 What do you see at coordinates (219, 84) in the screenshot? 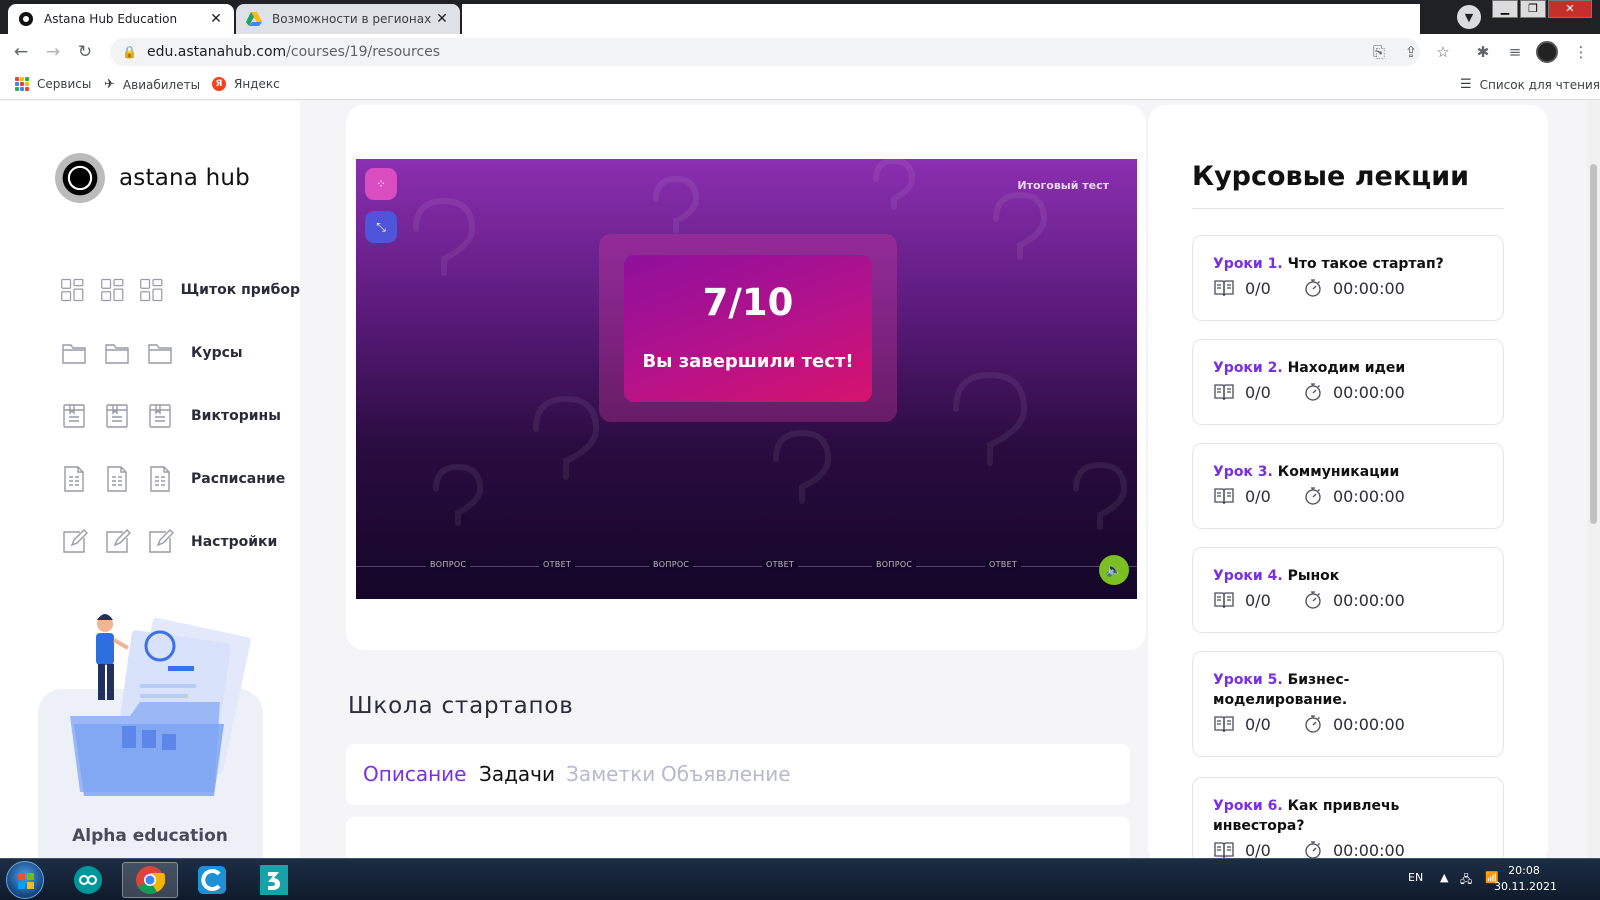
I see `yandex-icon: Я` at bounding box center [219, 84].